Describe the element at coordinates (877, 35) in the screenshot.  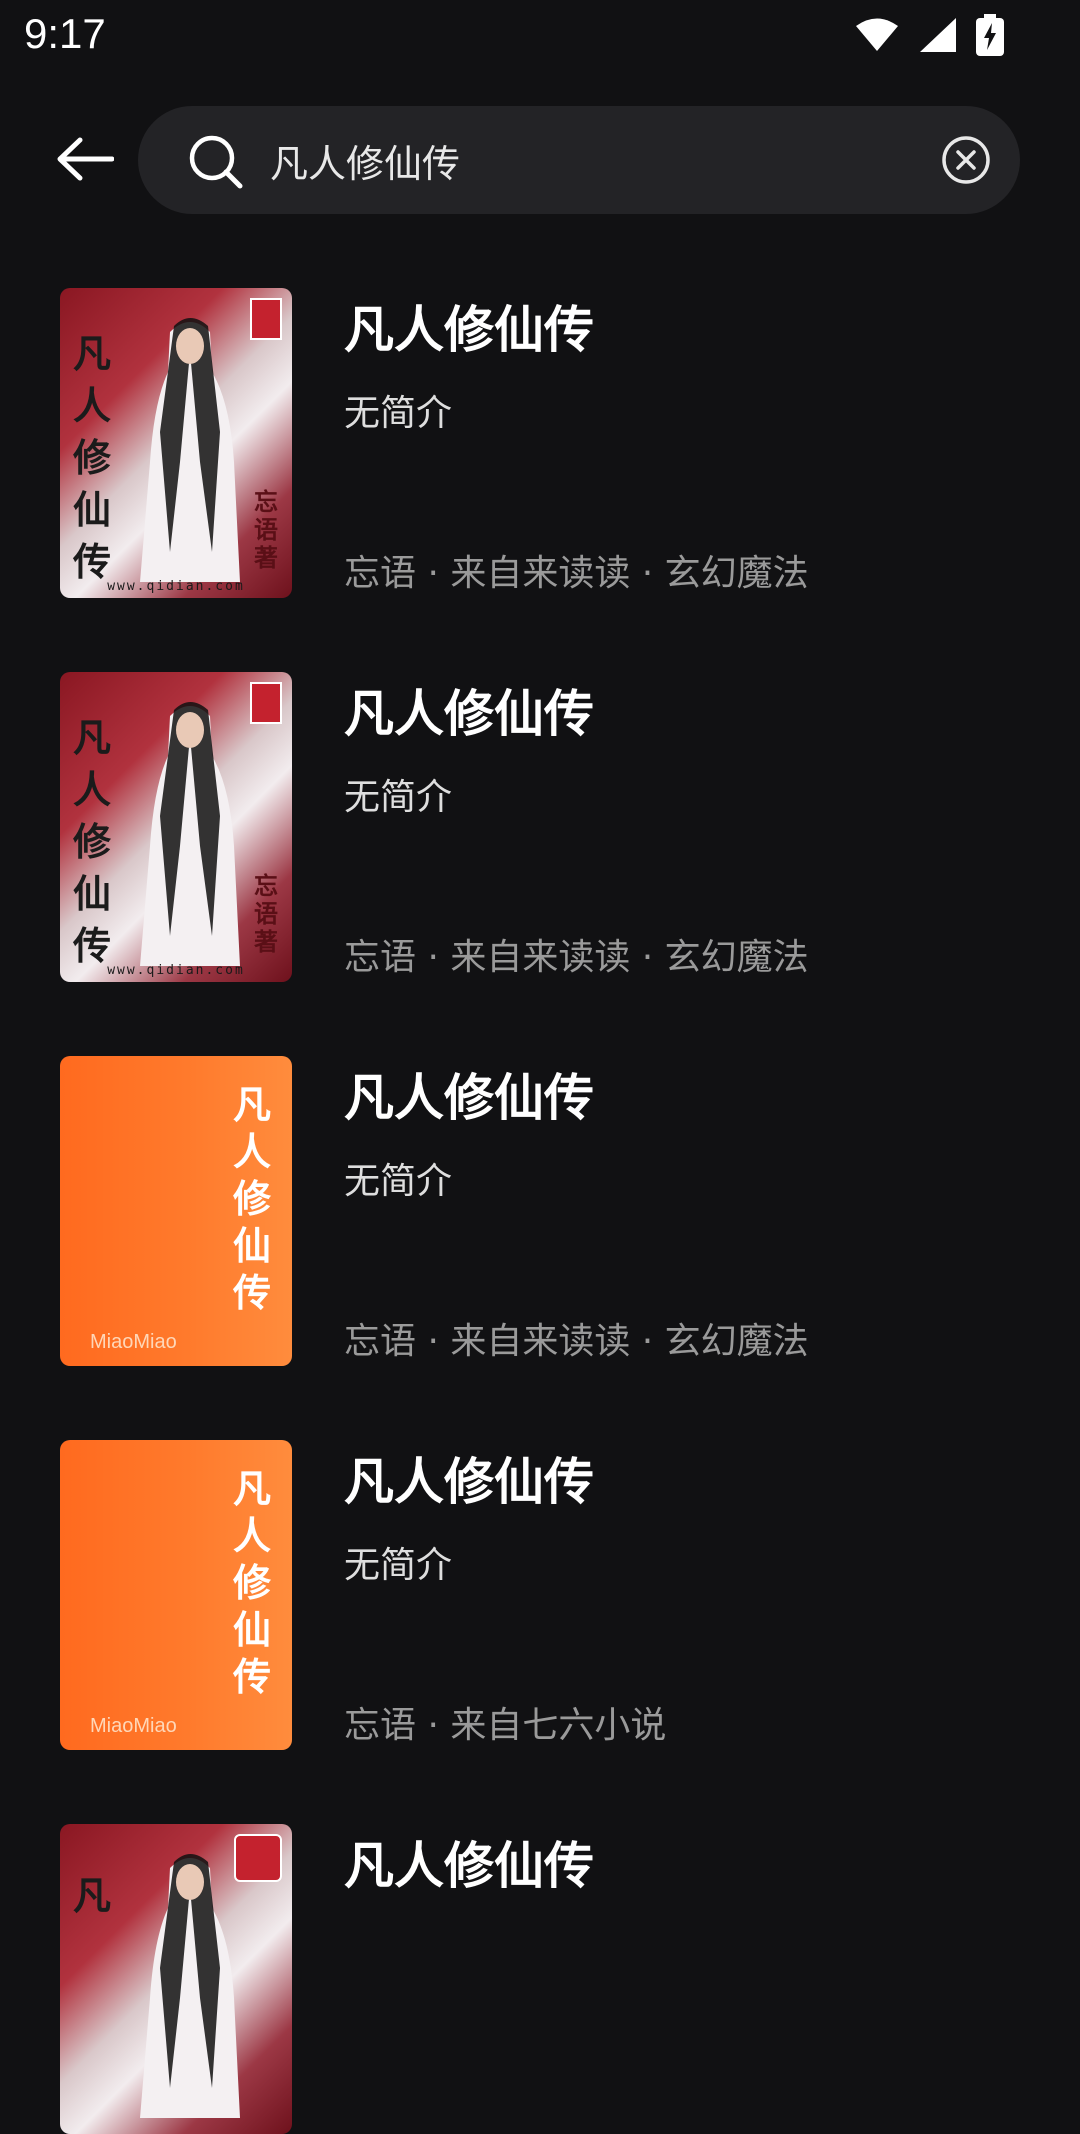
I see `wifi-icon` at that location.